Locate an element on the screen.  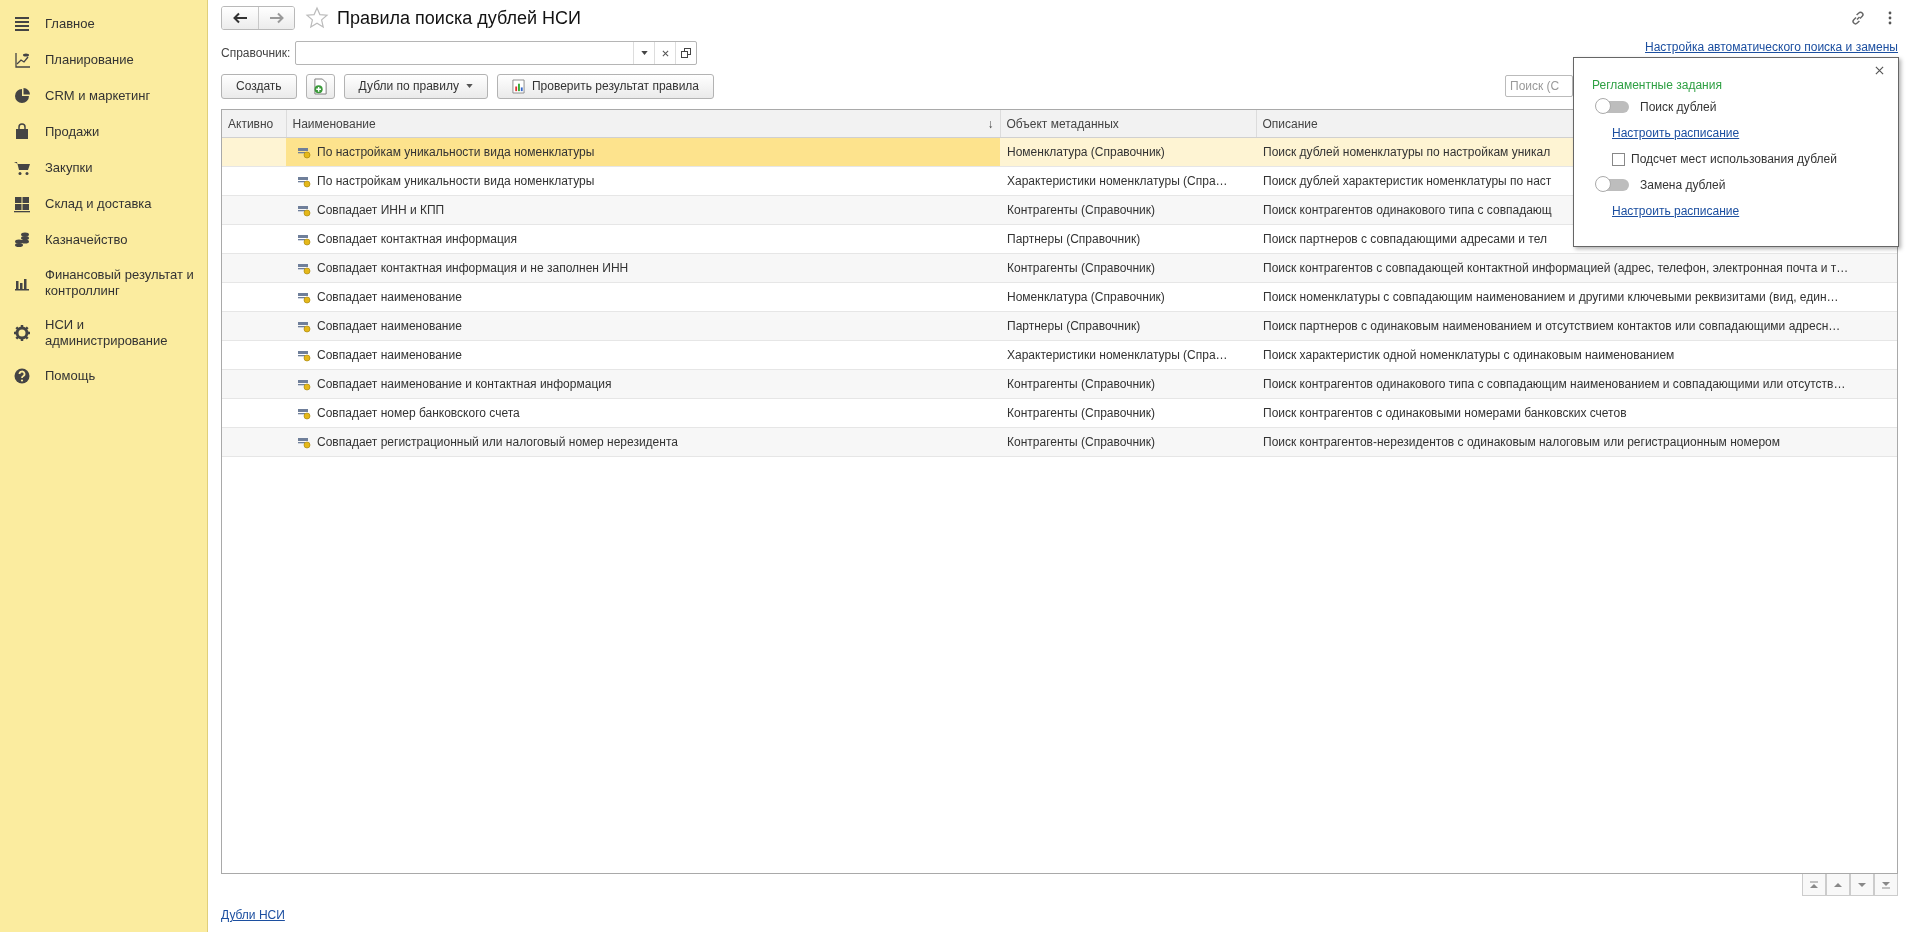
column-title: Наименование is located at coordinates (334, 123).